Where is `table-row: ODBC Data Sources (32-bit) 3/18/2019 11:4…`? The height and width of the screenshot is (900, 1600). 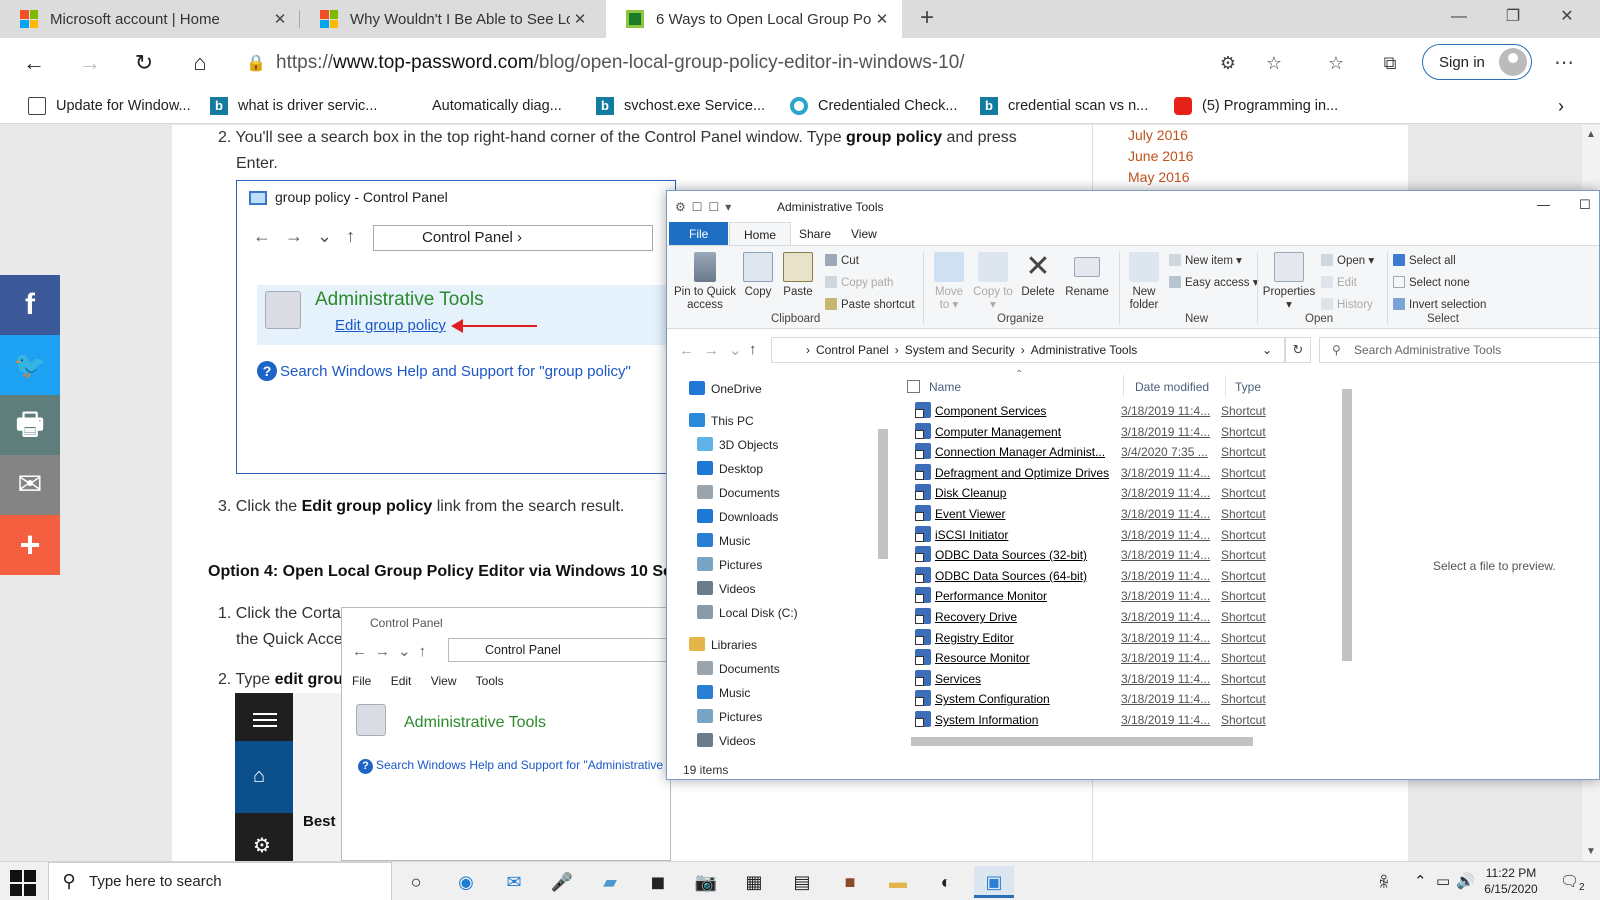
table-row: ODBC Data Sources (32-bit) 3/18/2019 11:4… is located at coordinates (1090, 555).